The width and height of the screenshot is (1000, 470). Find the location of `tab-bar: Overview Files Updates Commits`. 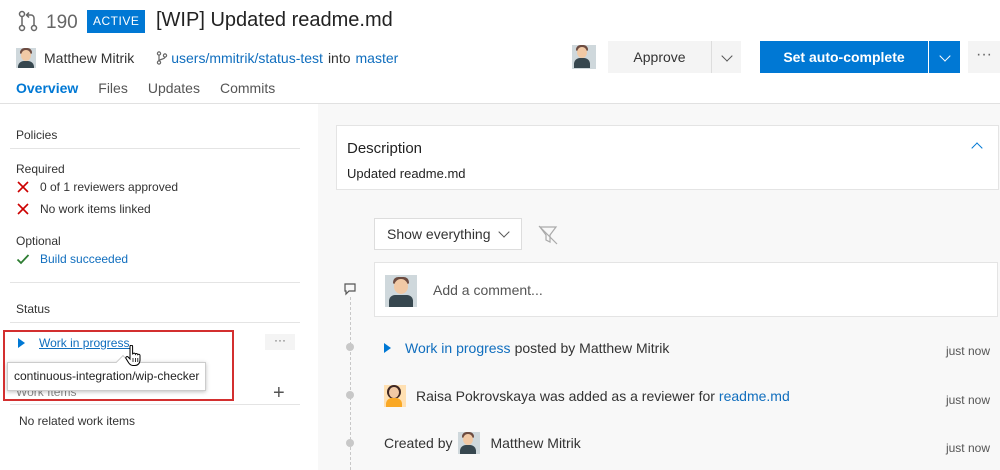

tab-bar: Overview Files Updates Commits is located at coordinates (155, 88).